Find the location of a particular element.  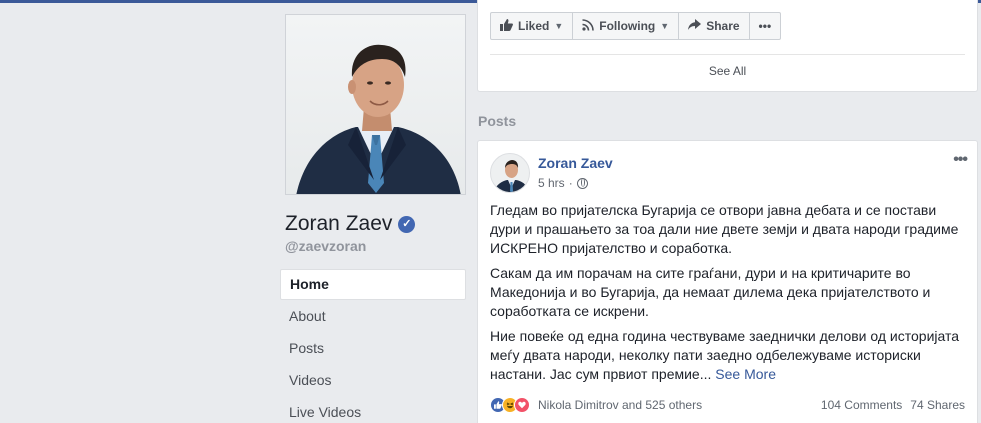

globe-icon is located at coordinates (582, 183).